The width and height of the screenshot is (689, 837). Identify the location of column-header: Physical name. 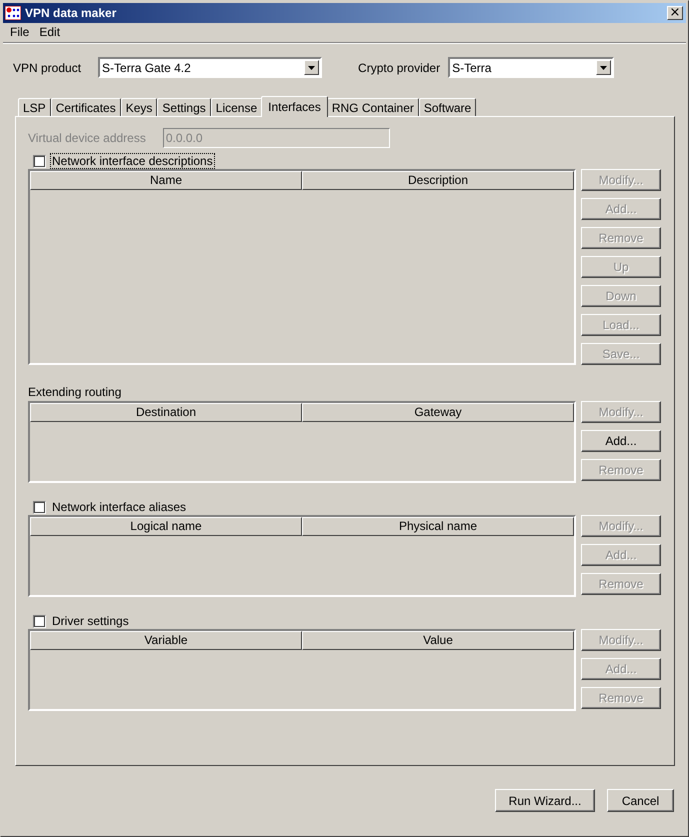
(438, 526).